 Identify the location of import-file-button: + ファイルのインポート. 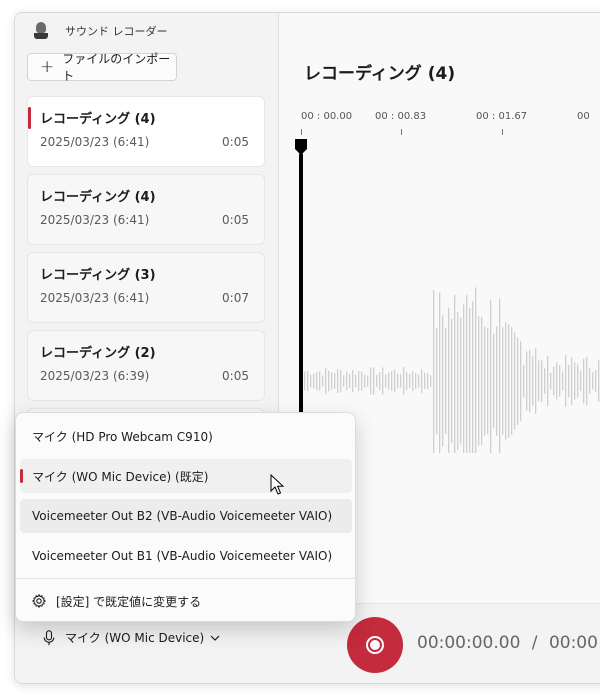
(102, 67).